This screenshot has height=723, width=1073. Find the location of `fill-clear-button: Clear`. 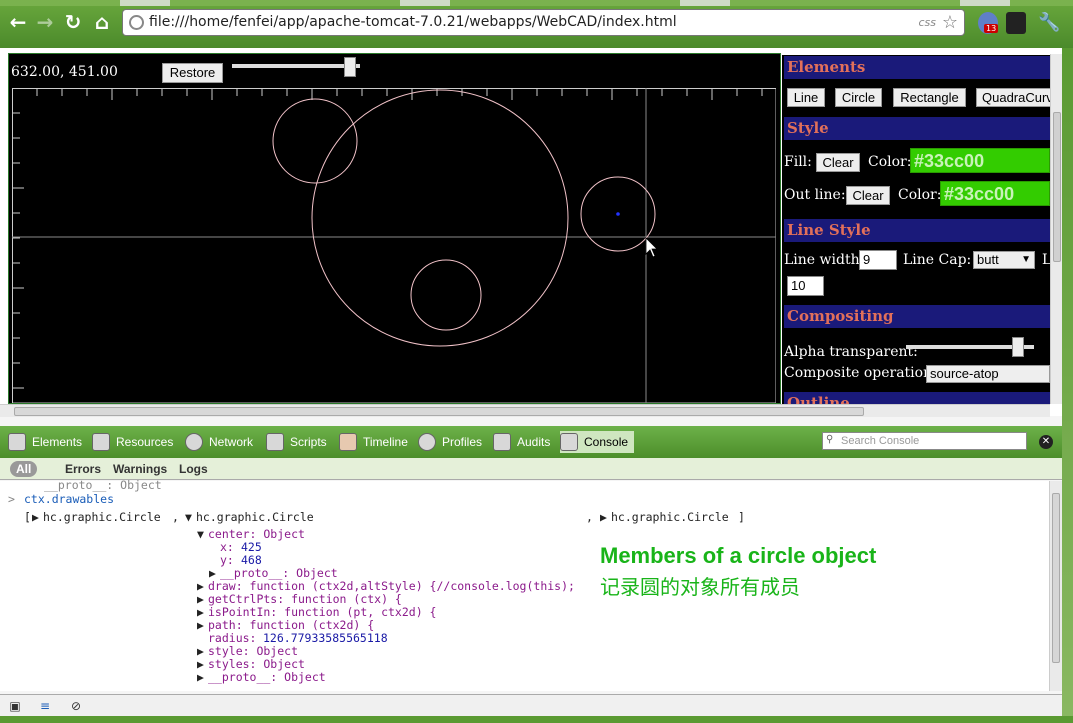

fill-clear-button: Clear is located at coordinates (838, 162).